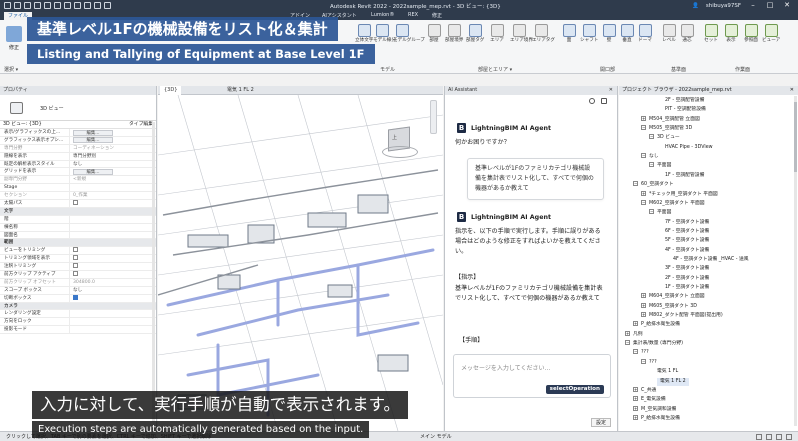 The height and width of the screenshot is (441, 798). I want to click on print-icon, so click(67, 5).